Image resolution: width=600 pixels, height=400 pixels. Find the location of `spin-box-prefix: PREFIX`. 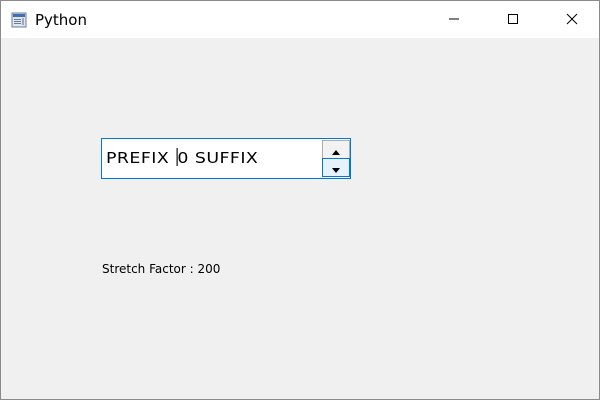

spin-box-prefix: PREFIX is located at coordinates (141, 158).